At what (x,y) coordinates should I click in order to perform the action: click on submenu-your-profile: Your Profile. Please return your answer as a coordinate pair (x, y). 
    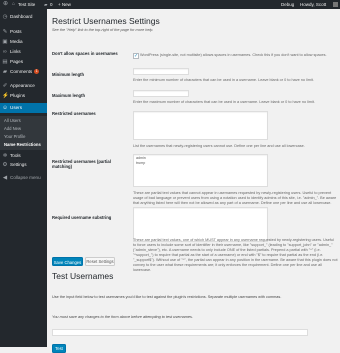
    Looking at the image, I should click on (15, 137).